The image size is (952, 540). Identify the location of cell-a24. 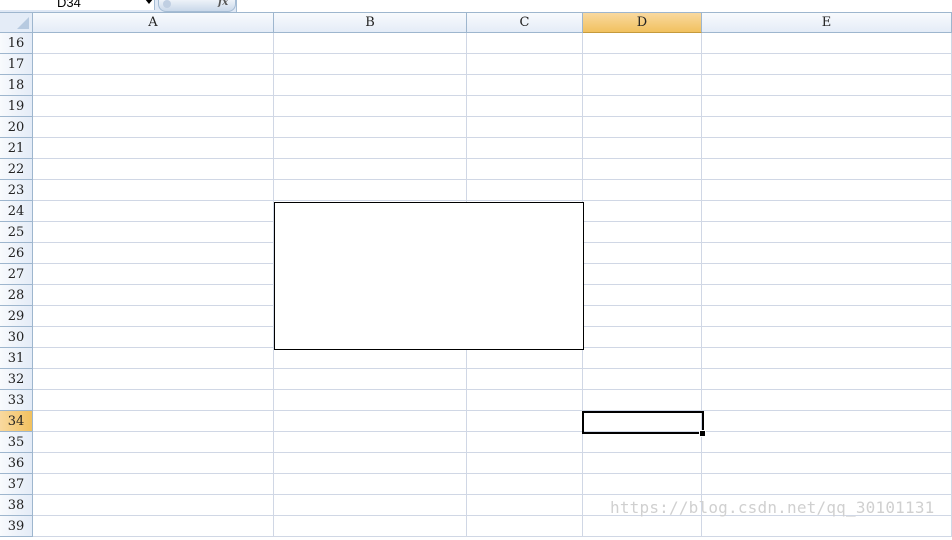
(153, 211).